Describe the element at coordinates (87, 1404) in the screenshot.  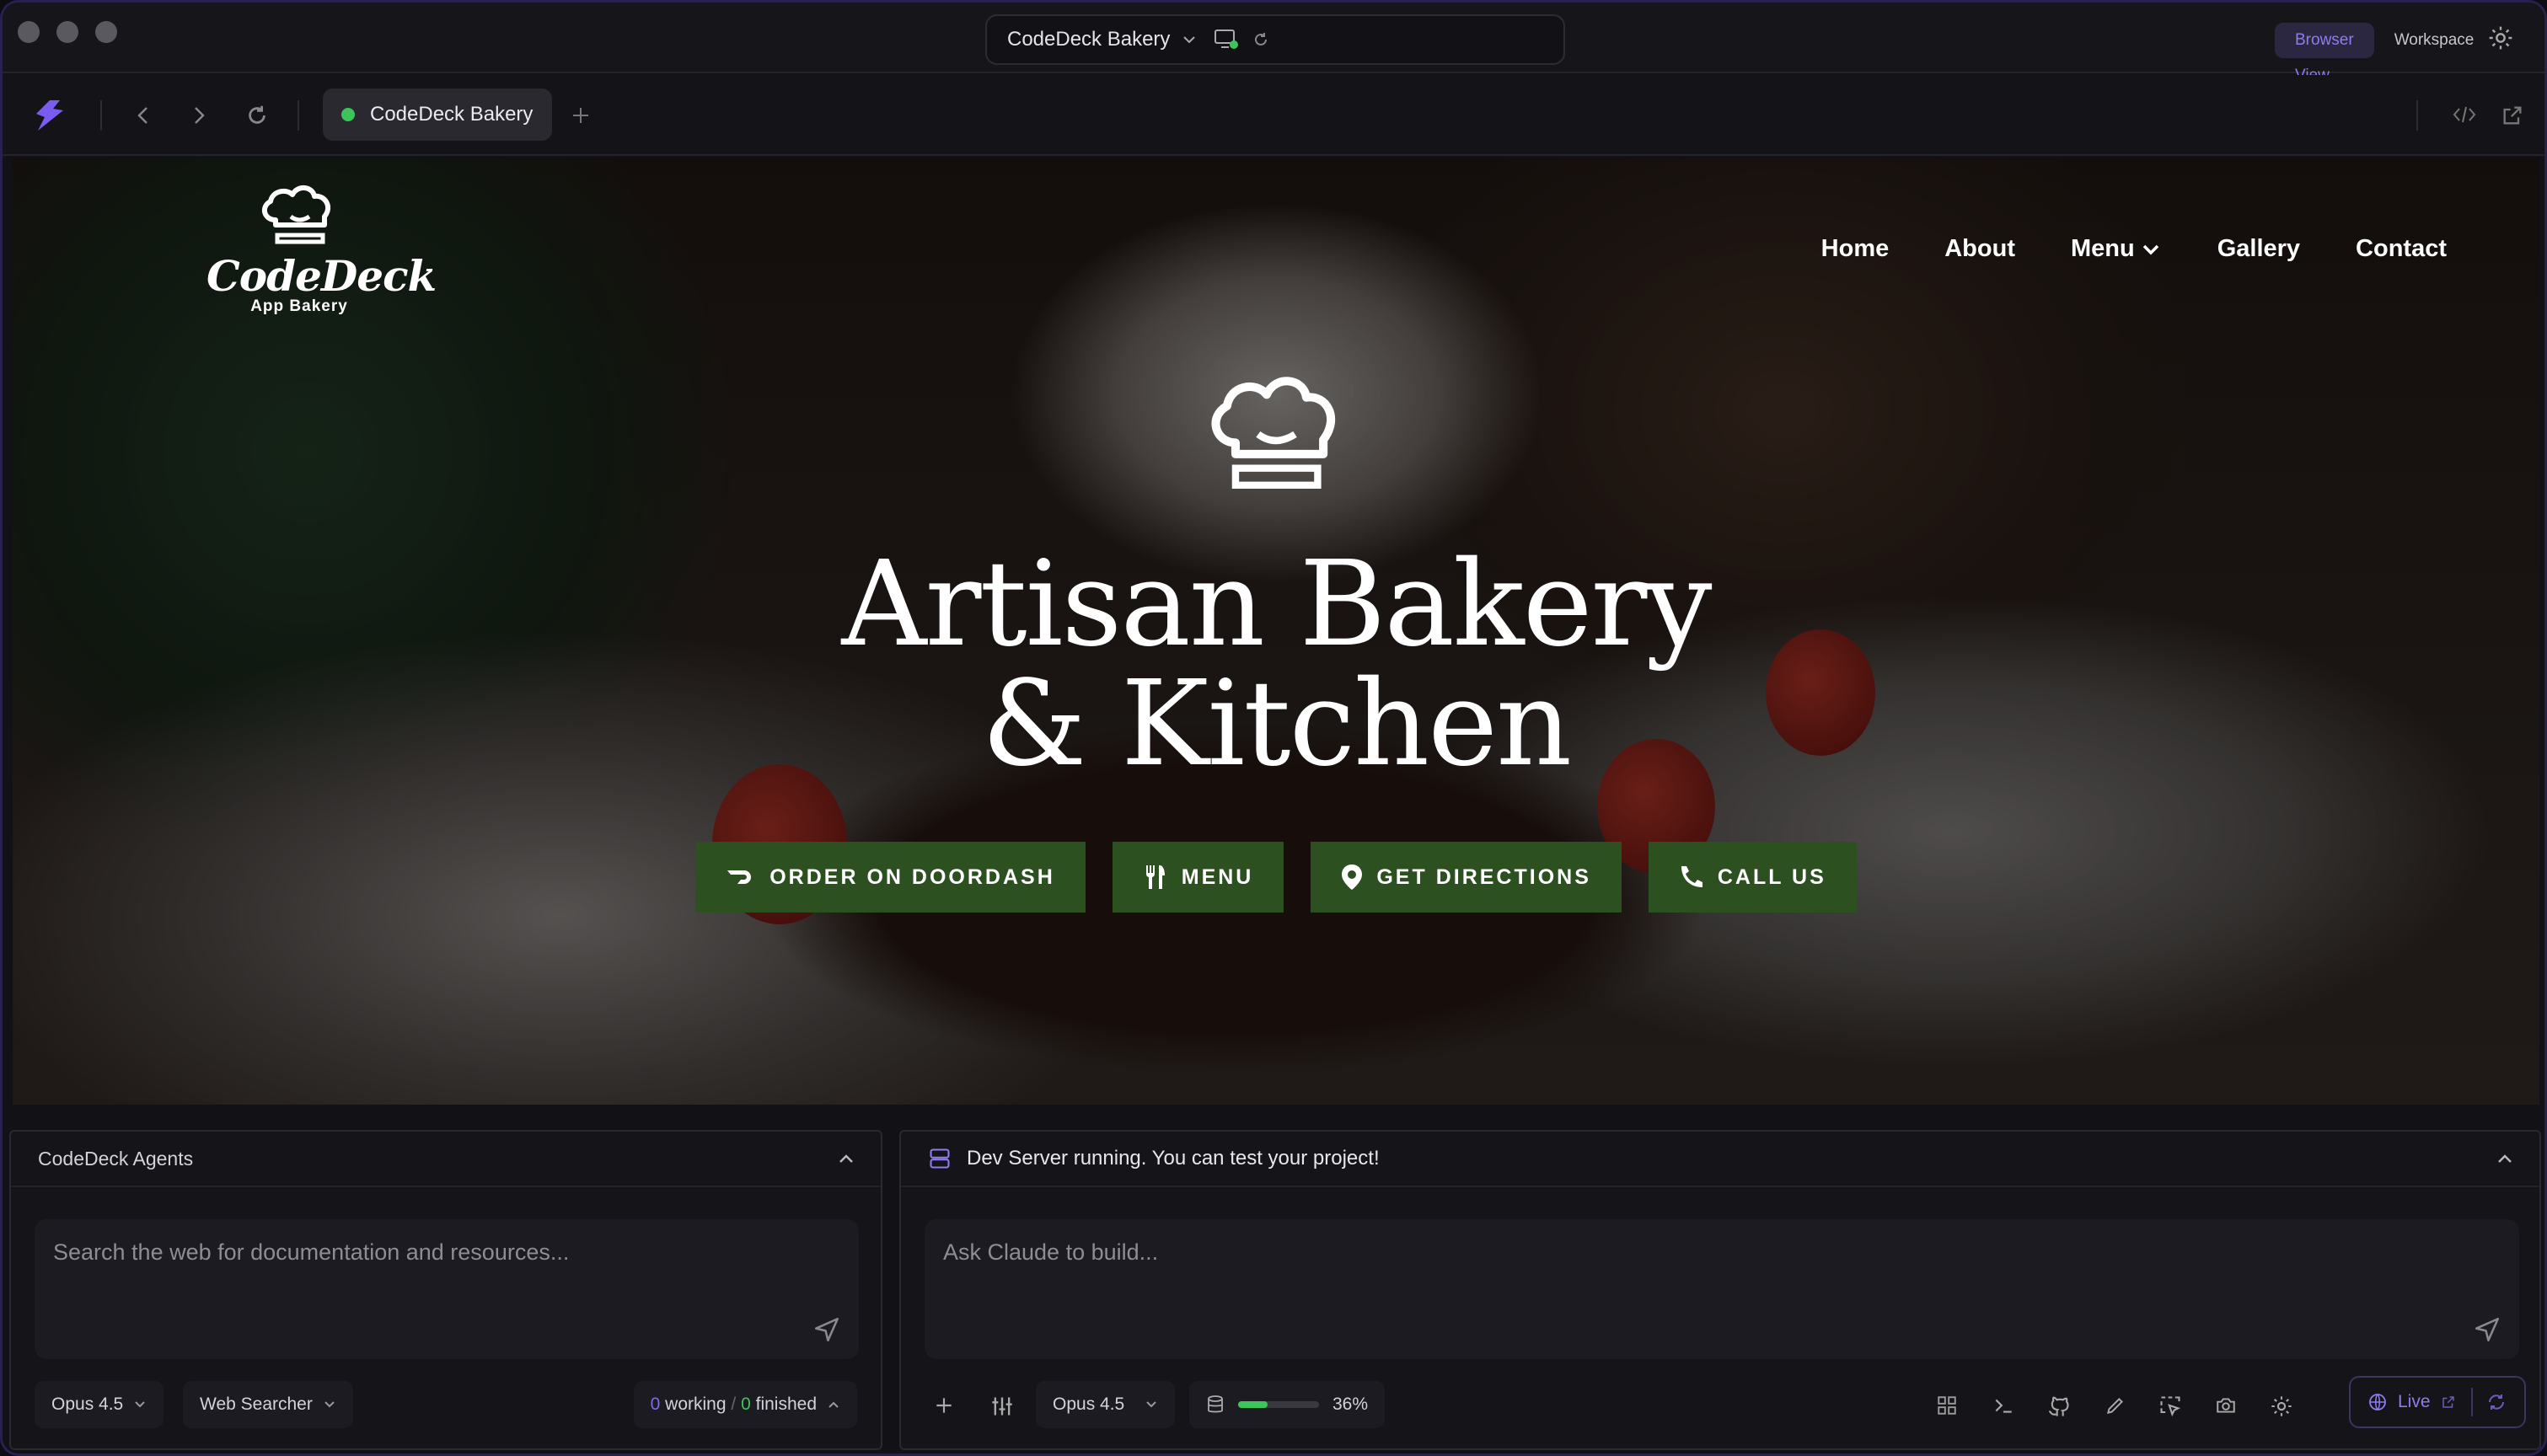
I see `agents-model-label: Opus 4.5` at that location.